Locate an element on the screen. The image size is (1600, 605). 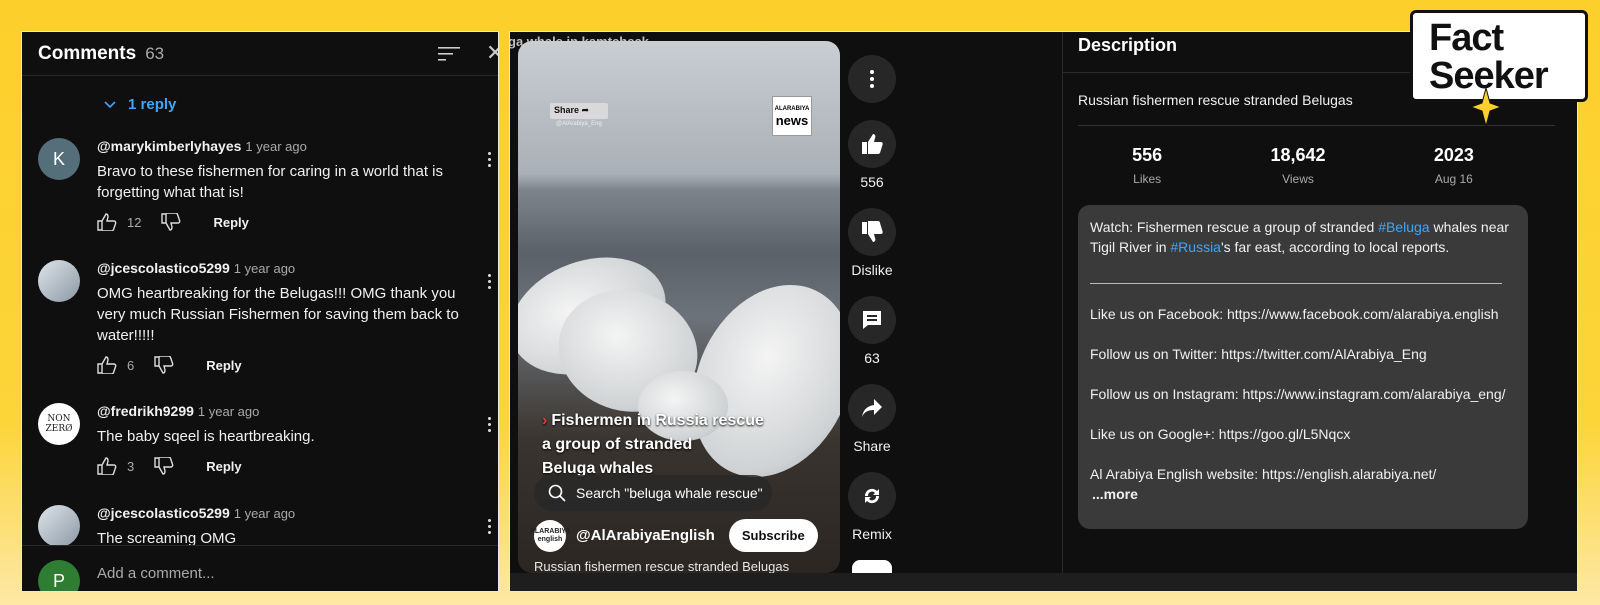
more-vert-icon is located at coordinates (872, 79).